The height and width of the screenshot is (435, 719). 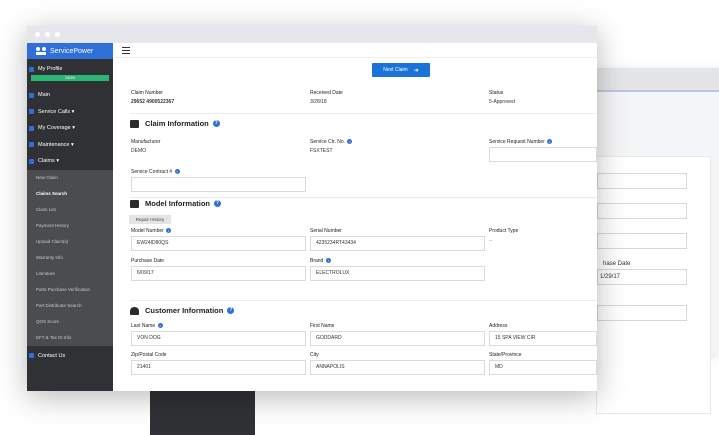 What do you see at coordinates (521, 142) in the screenshot?
I see `service-request-label: Service Request Number i` at bounding box center [521, 142].